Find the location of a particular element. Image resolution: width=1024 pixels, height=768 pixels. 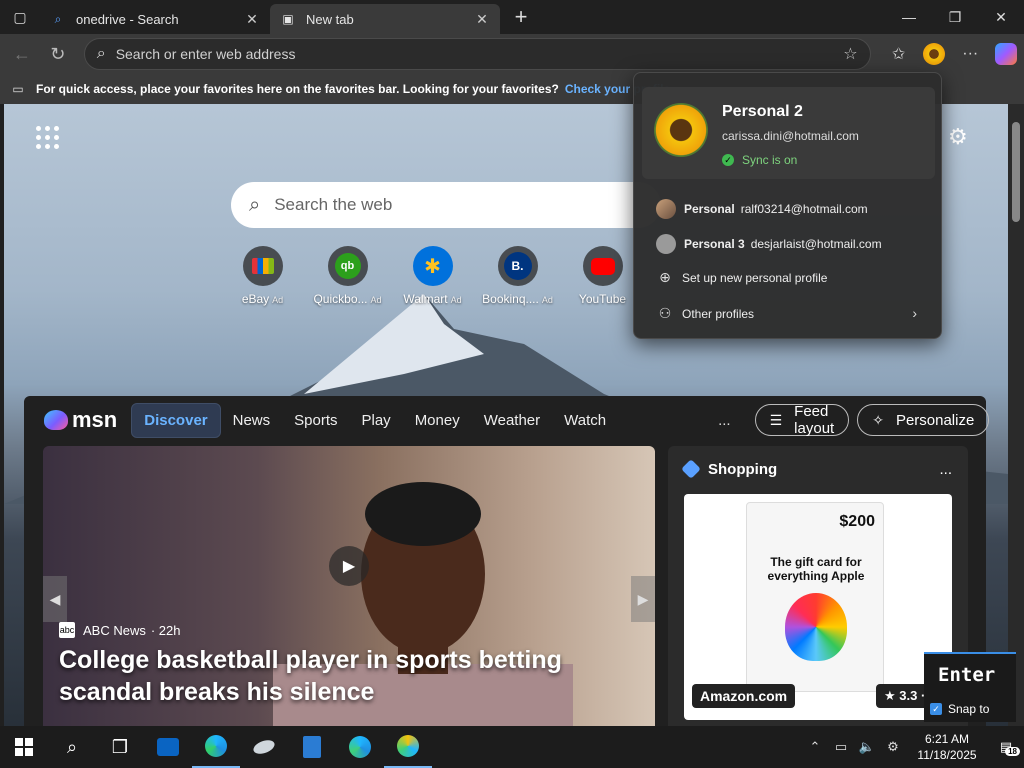

page-settings-gear-icon: ⚙ is located at coordinates (958, 137).